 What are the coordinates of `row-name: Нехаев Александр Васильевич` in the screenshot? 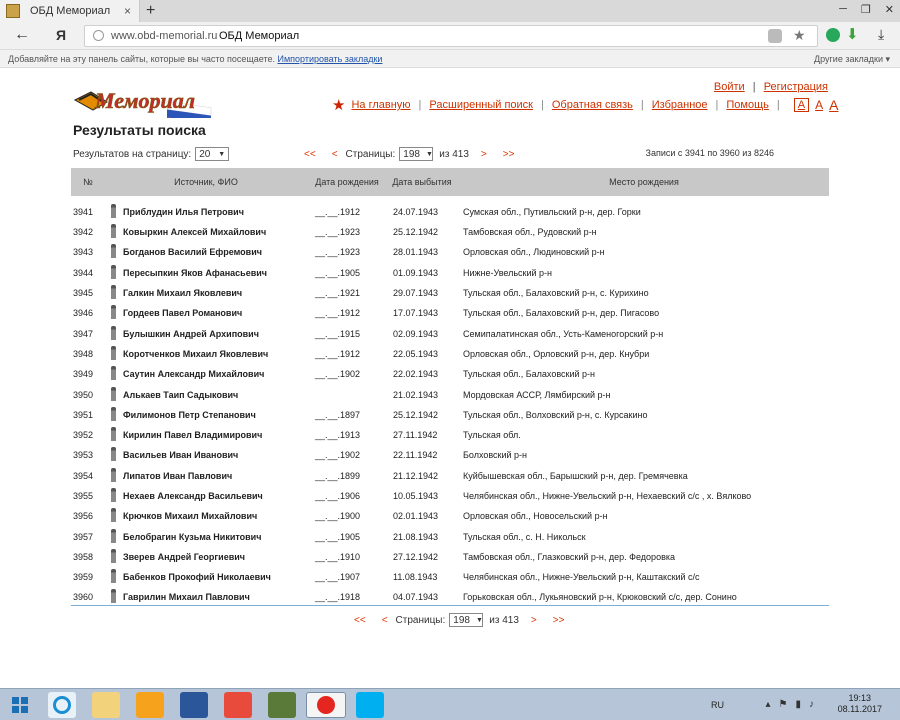 It's located at (216, 496).